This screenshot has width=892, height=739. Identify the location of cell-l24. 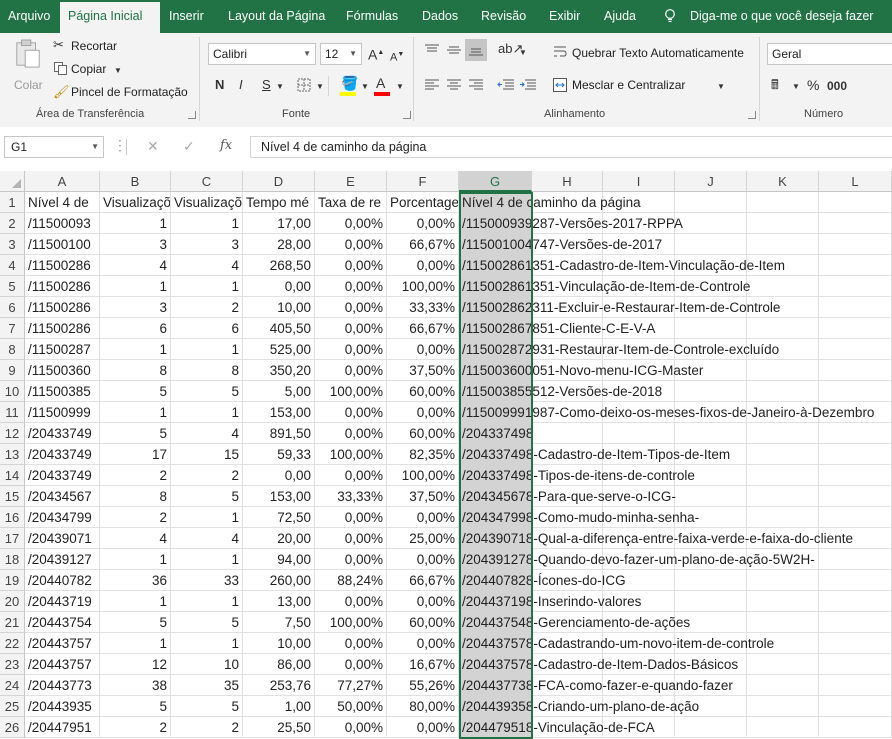
(855, 685).